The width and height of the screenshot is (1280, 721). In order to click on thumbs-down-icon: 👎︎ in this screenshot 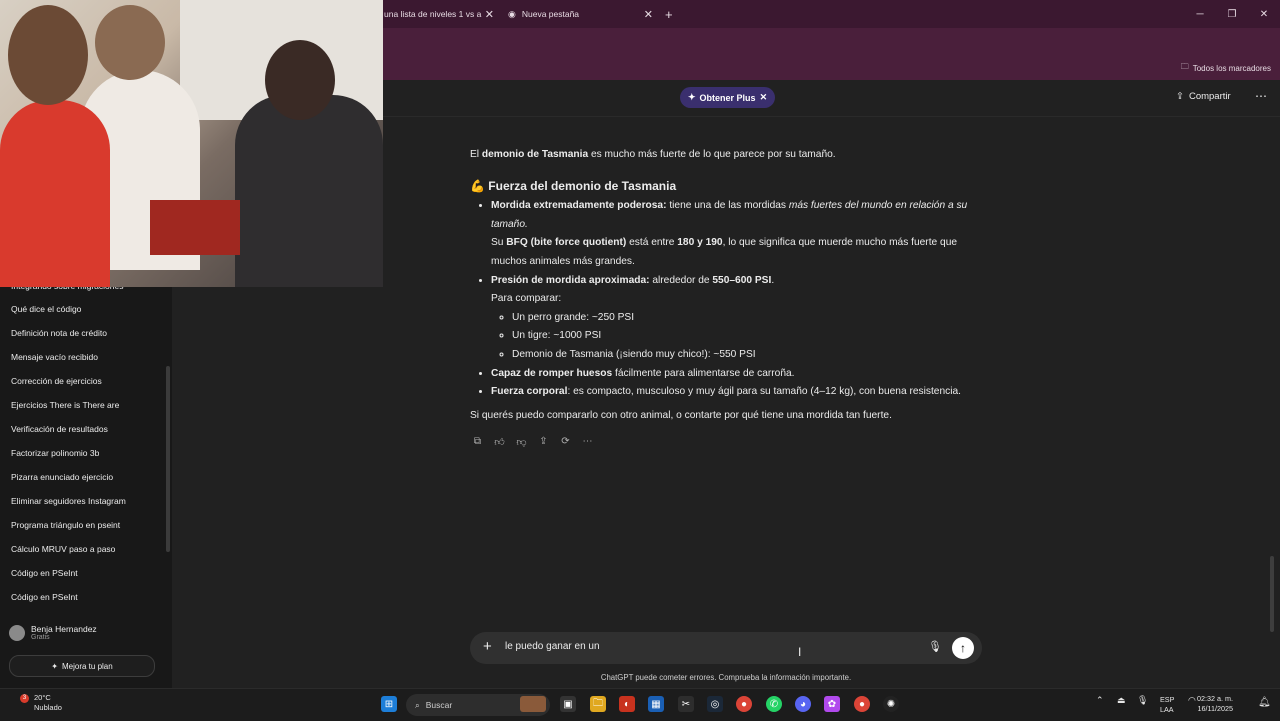, I will do `click(521, 441)`.